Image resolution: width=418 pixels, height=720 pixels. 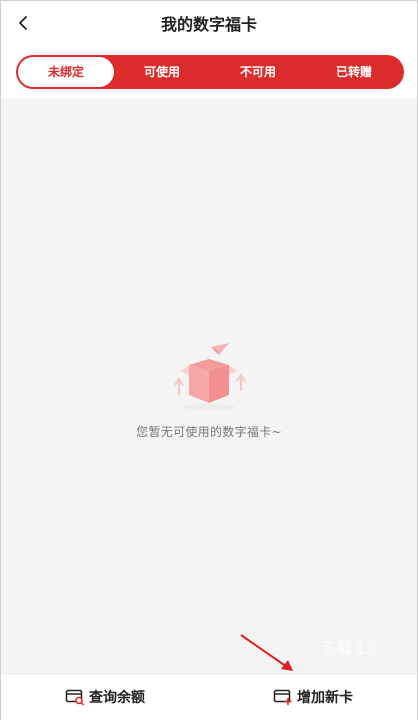 What do you see at coordinates (354, 72) in the screenshot?
I see `tab-transferred: 已转赠` at bounding box center [354, 72].